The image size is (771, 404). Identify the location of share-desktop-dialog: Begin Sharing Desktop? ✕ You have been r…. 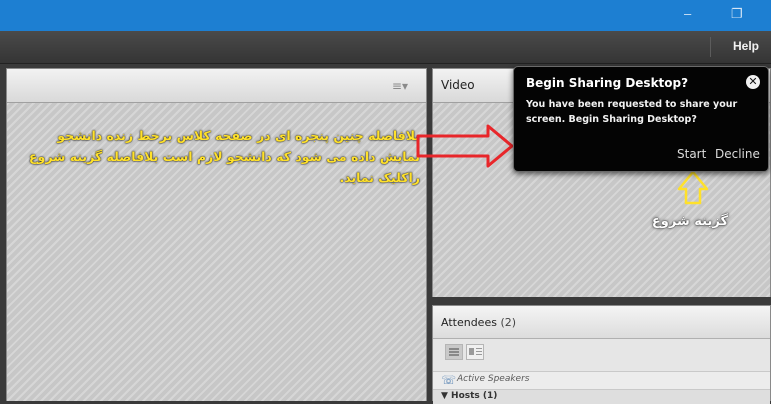
(641, 119).